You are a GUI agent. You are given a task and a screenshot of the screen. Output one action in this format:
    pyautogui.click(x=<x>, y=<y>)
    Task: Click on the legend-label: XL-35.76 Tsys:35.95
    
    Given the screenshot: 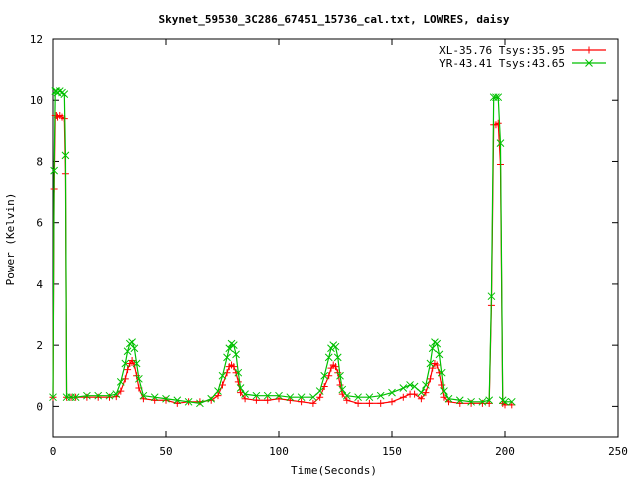 What is the action you would take?
    pyautogui.click(x=502, y=50)
    